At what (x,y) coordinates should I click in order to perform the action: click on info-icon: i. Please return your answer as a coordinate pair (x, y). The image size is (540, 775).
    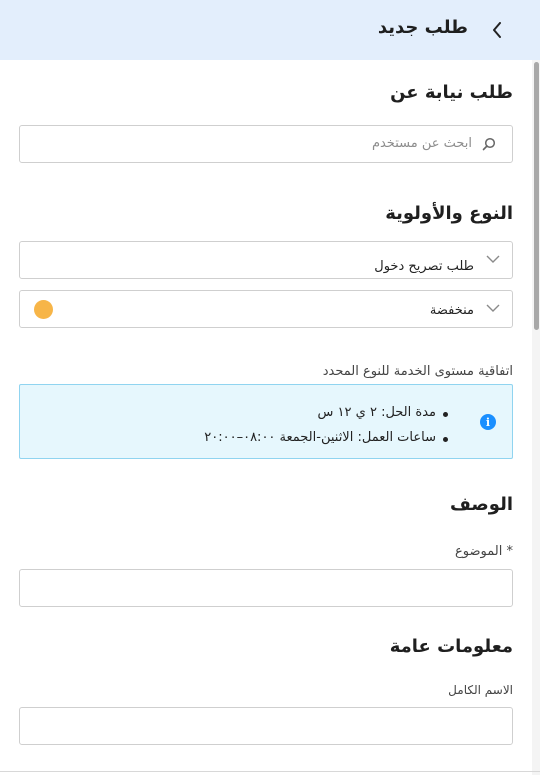
    Looking at the image, I should click on (488, 422).